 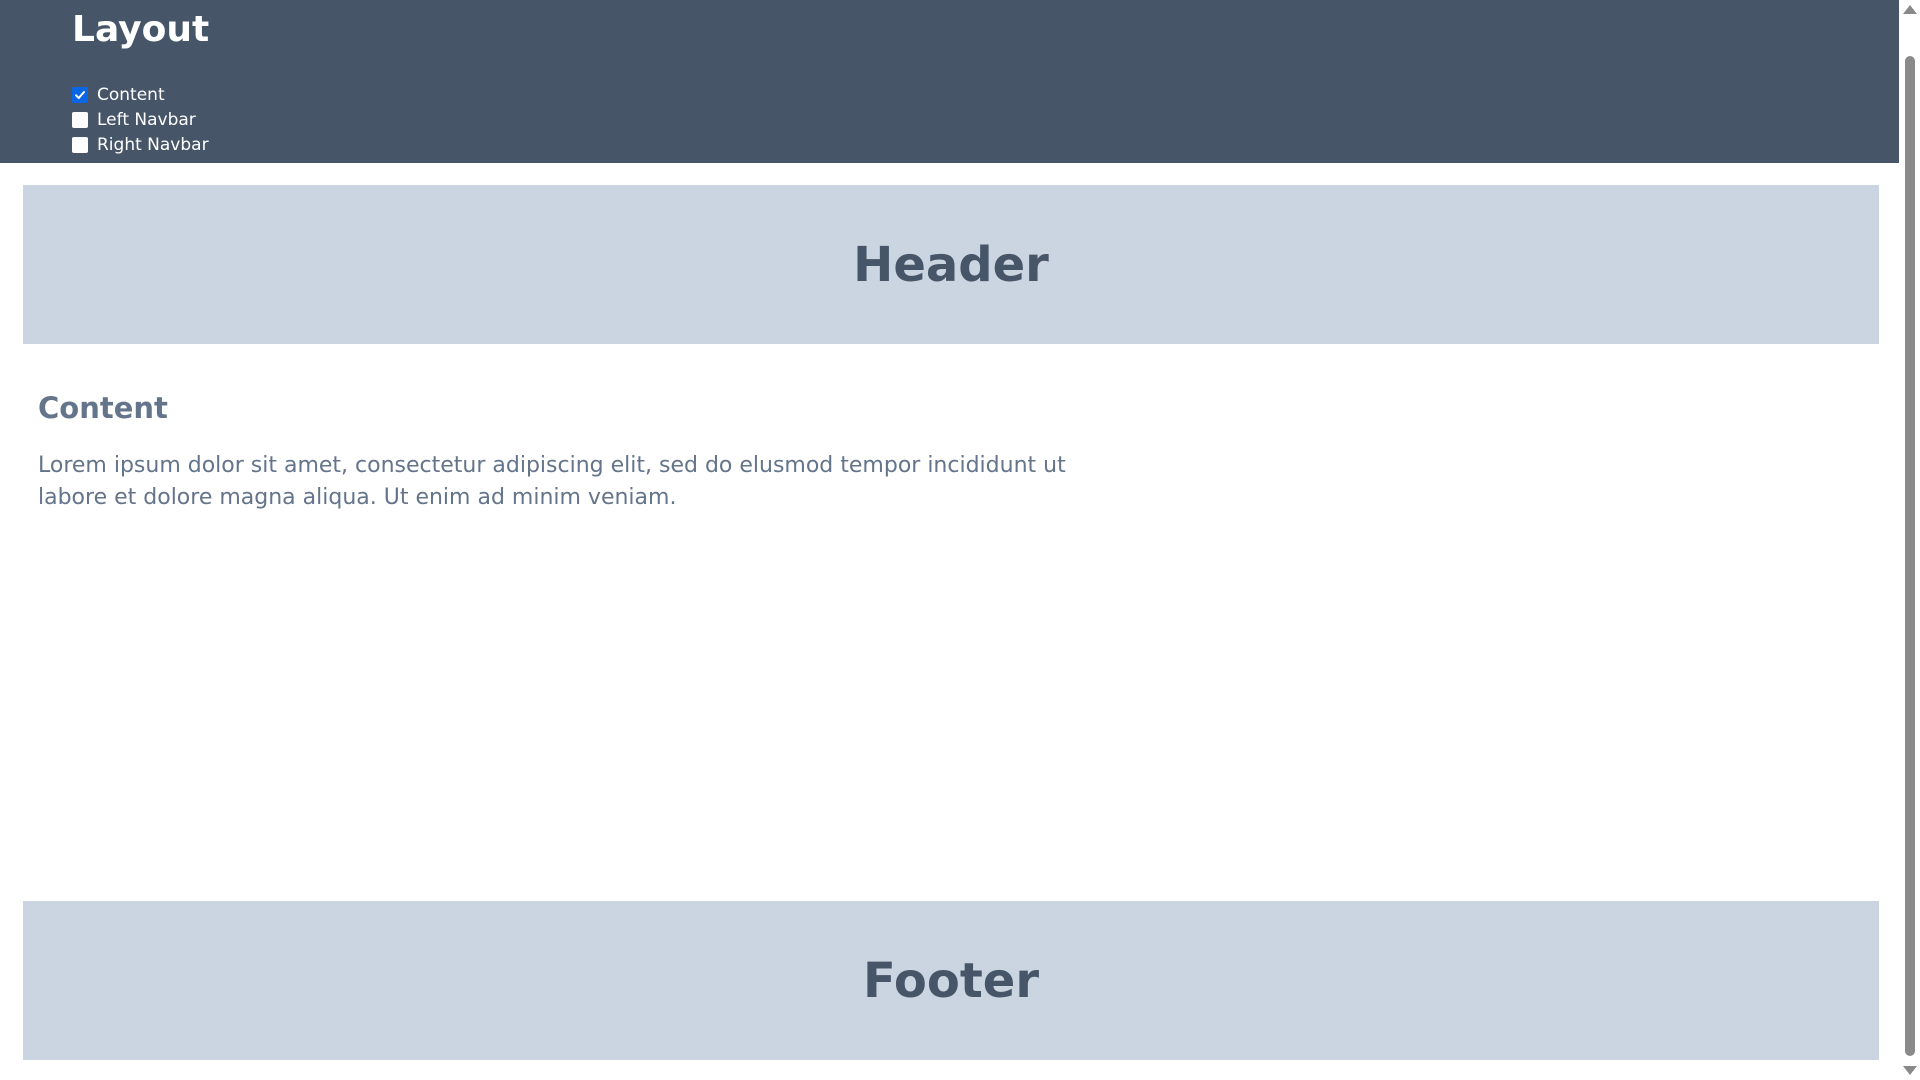 I want to click on option-label-left-navbar: Left Navbar, so click(x=146, y=119).